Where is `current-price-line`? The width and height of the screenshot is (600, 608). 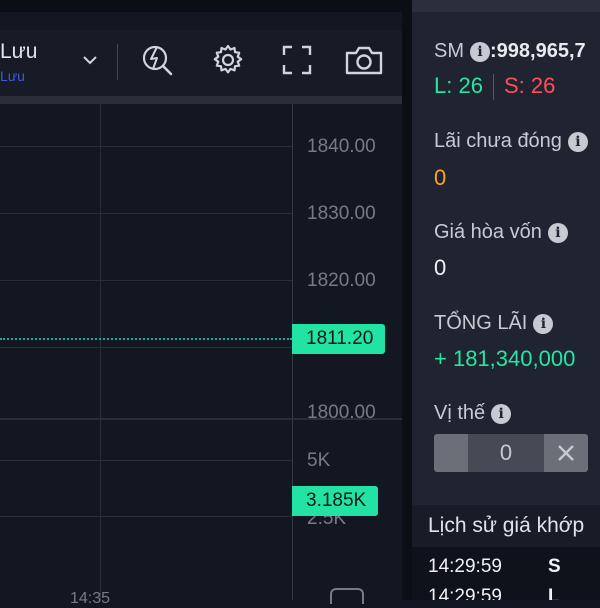
current-price-line is located at coordinates (146, 339).